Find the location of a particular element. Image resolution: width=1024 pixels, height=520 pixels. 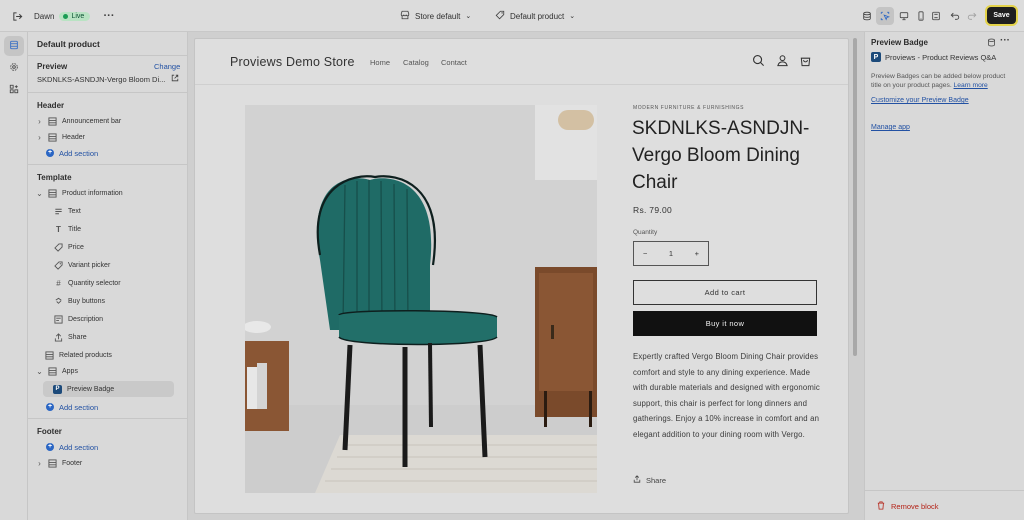

theme-settings-button is located at coordinates (867, 16).